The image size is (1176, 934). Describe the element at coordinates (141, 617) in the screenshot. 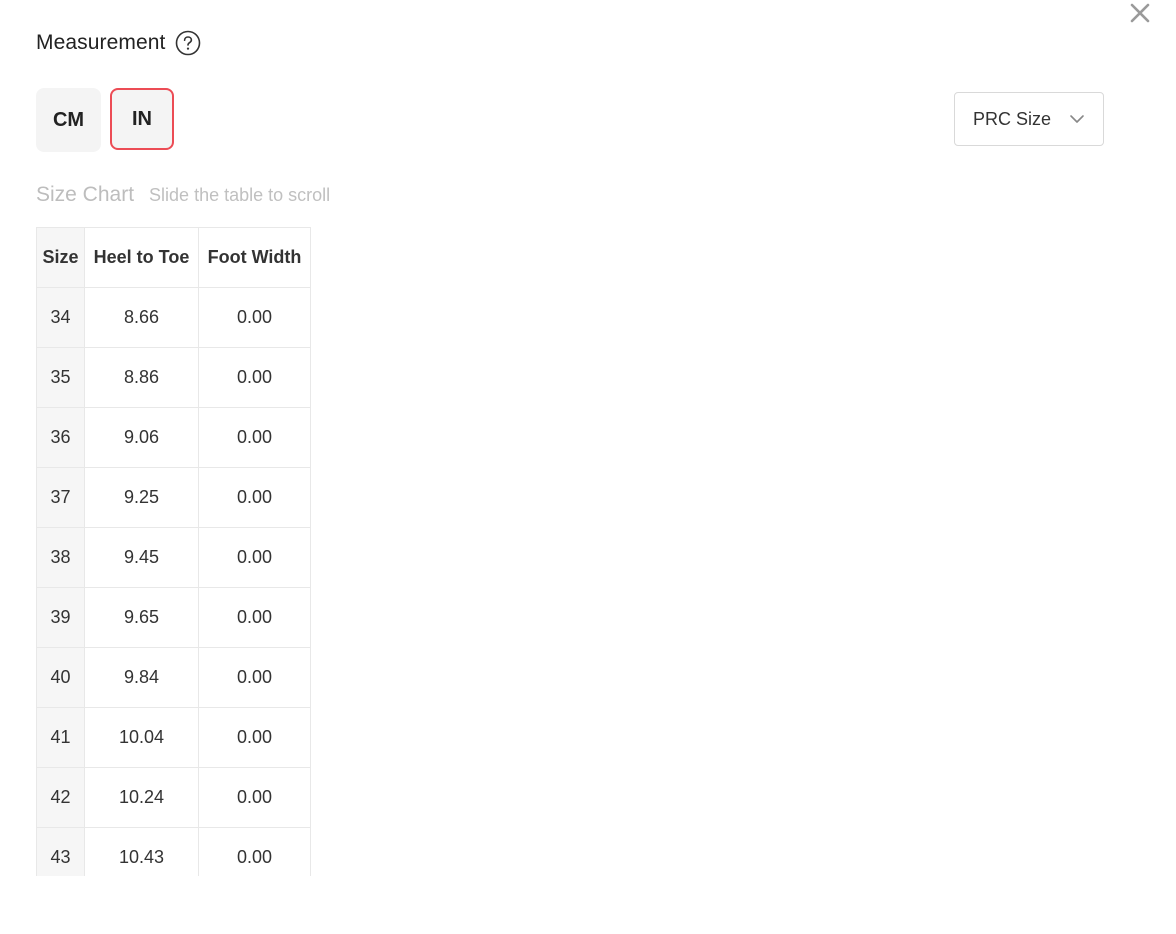

I see `cell-heel-to-toe: 9.65` at that location.